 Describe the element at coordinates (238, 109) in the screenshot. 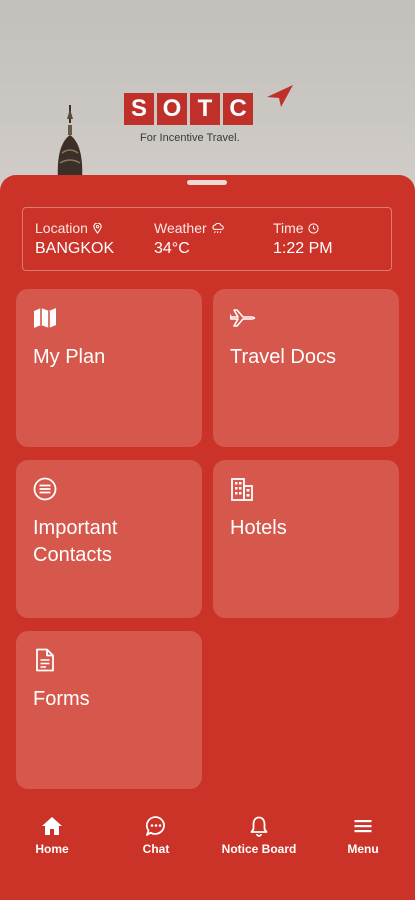

I see `logo-letter: C` at that location.